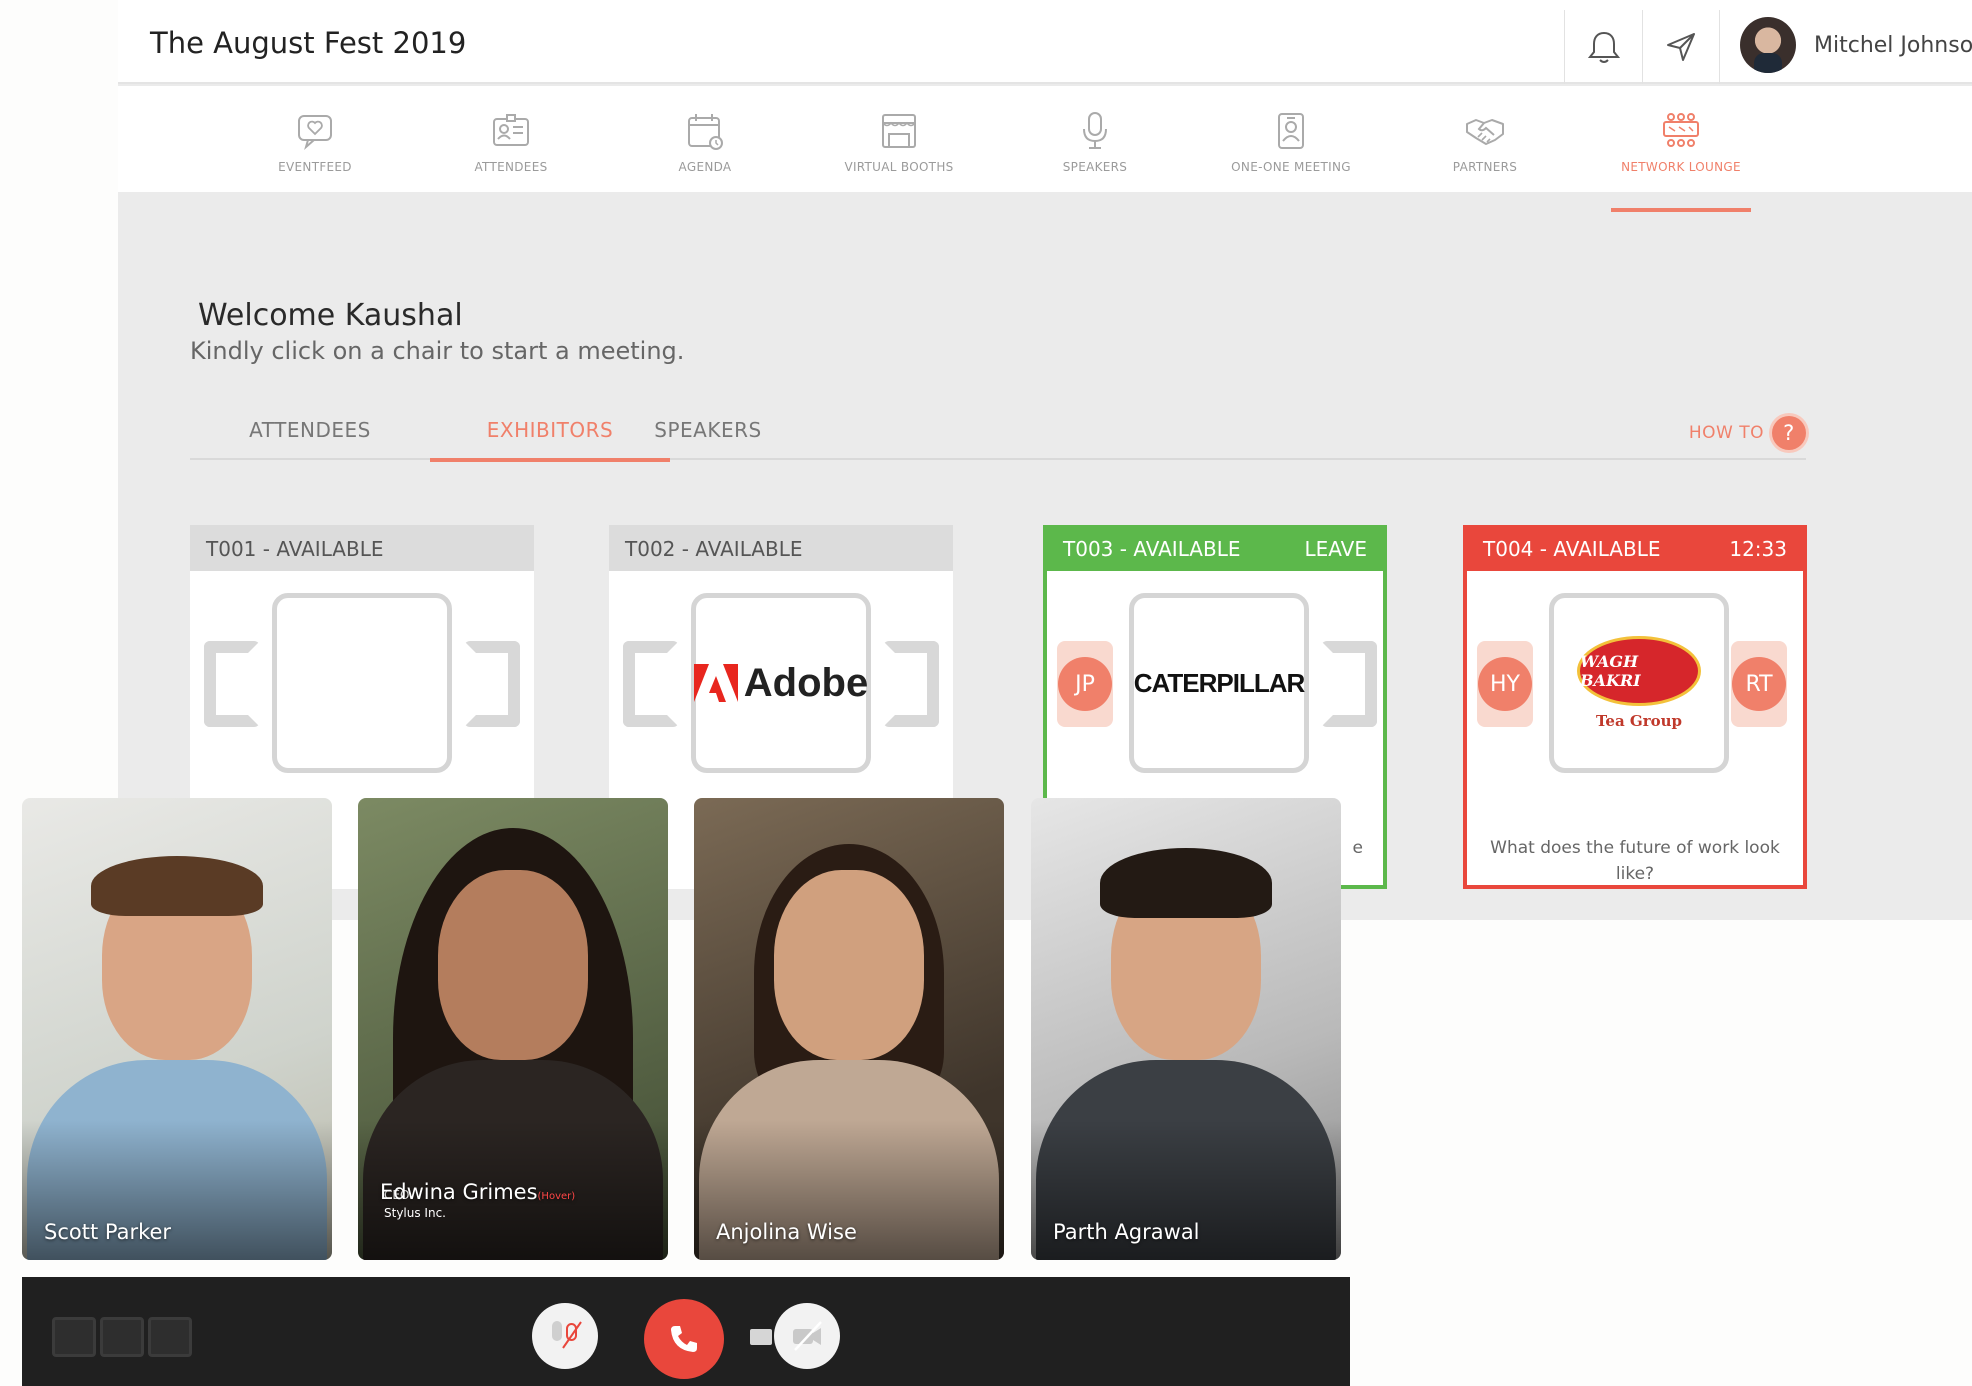 The image size is (1972, 1386). Describe the element at coordinates (1291, 167) in the screenshot. I see `nav-label: ONE-ONE MEETING` at that location.